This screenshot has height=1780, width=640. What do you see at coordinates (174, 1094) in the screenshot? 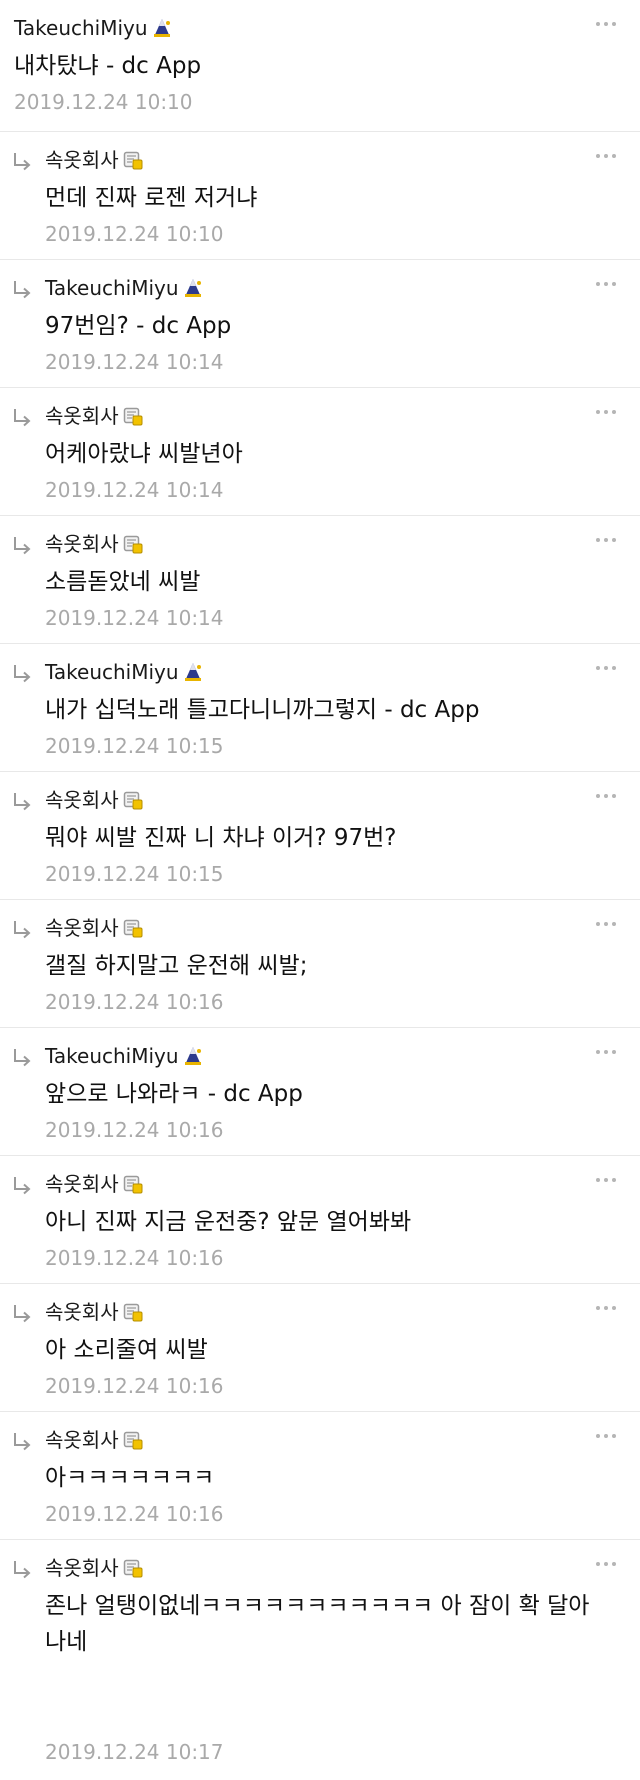
I see `comment-text: 앞으로 나와라ㅋ - dc App` at bounding box center [174, 1094].